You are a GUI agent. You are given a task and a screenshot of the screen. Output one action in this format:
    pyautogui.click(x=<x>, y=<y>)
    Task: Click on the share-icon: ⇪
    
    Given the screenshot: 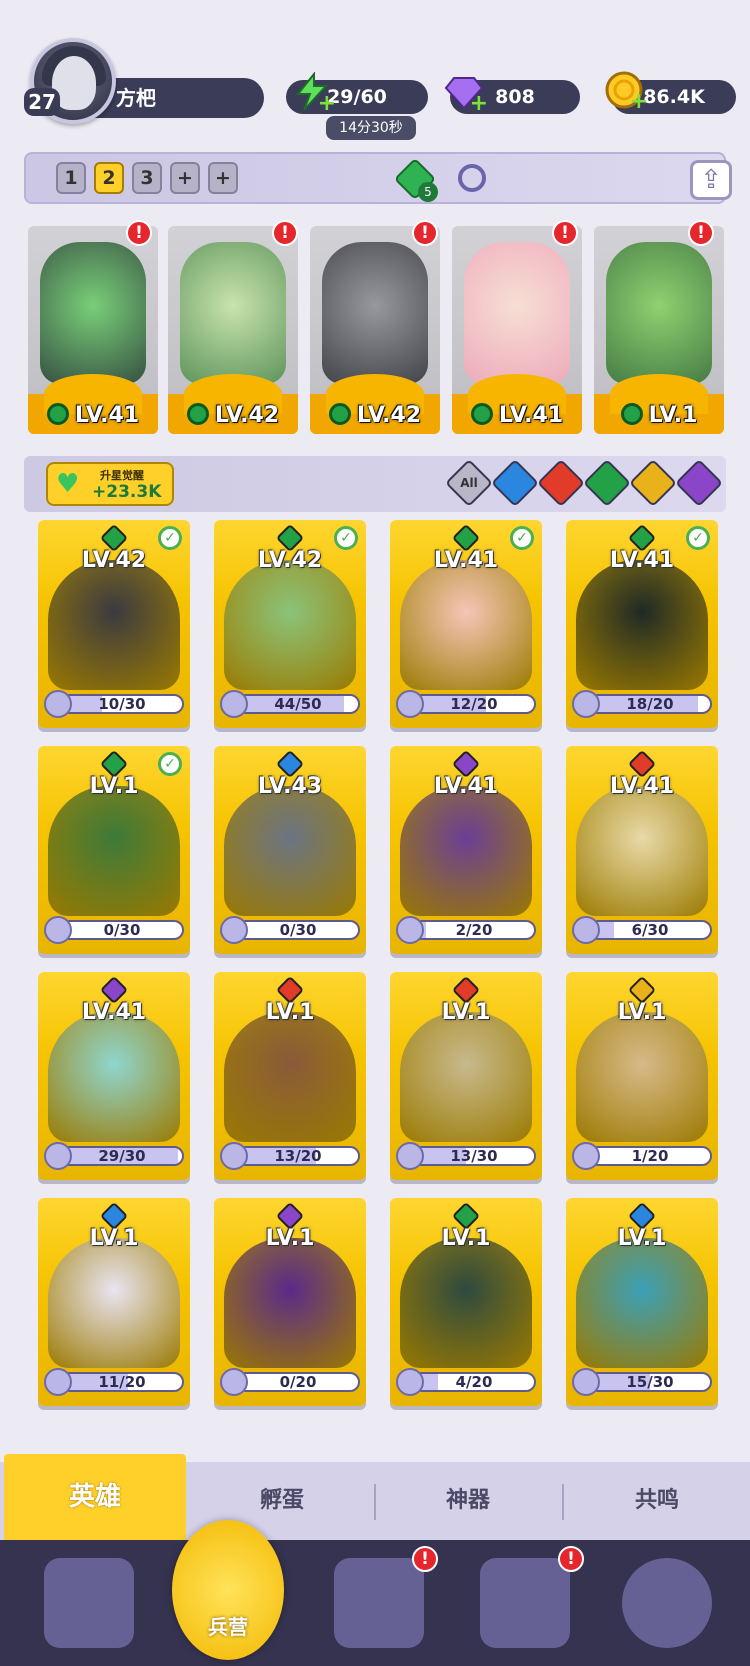 What is the action you would take?
    pyautogui.click(x=711, y=180)
    